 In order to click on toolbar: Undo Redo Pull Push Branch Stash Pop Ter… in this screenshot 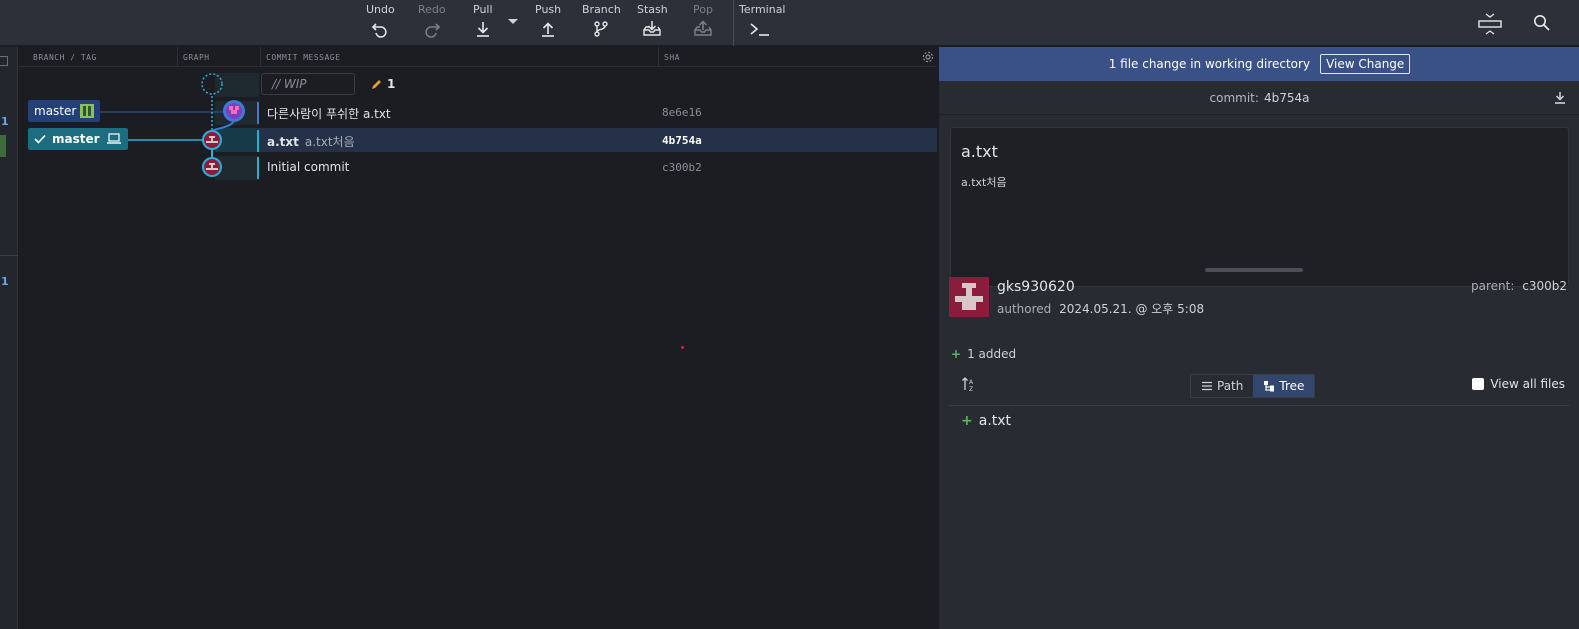, I will do `click(789, 23)`.